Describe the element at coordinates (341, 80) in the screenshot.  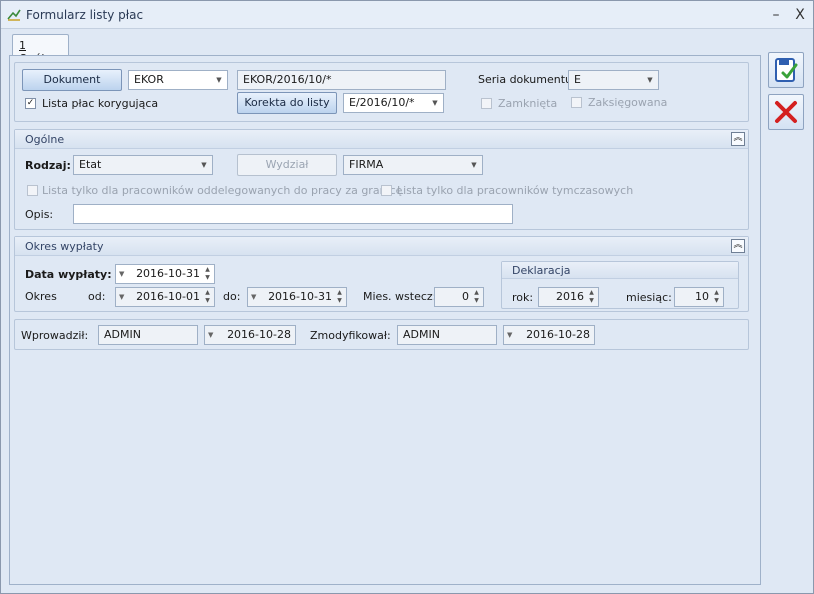
I see `document-number-field: EKOR/2016/10/*` at that location.